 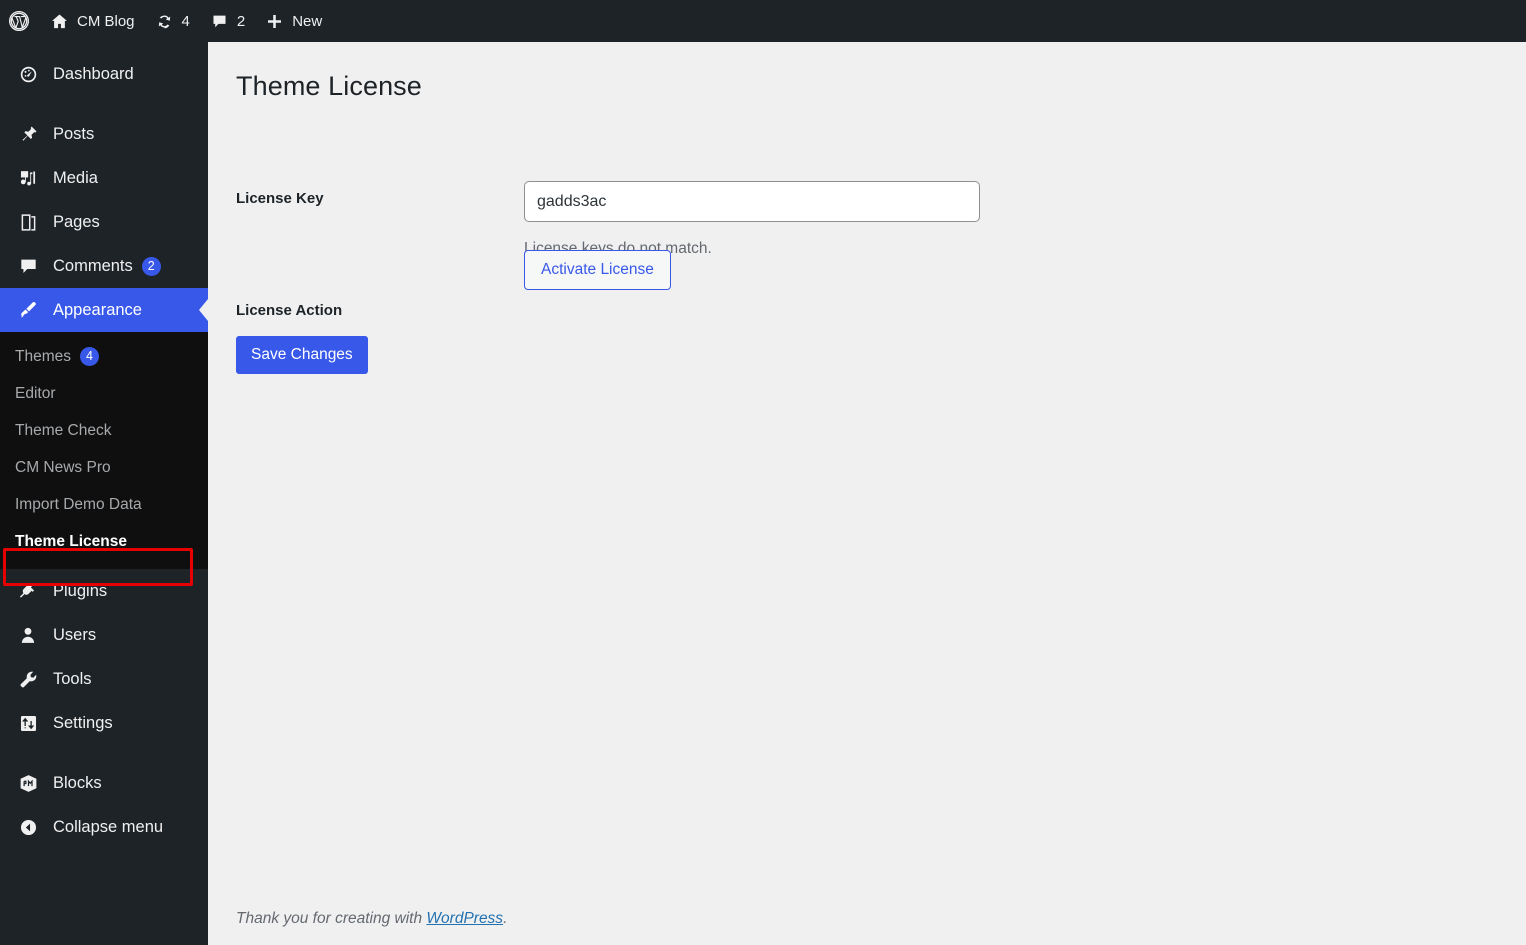 I want to click on submenu-item-label: Editor, so click(x=35, y=393).